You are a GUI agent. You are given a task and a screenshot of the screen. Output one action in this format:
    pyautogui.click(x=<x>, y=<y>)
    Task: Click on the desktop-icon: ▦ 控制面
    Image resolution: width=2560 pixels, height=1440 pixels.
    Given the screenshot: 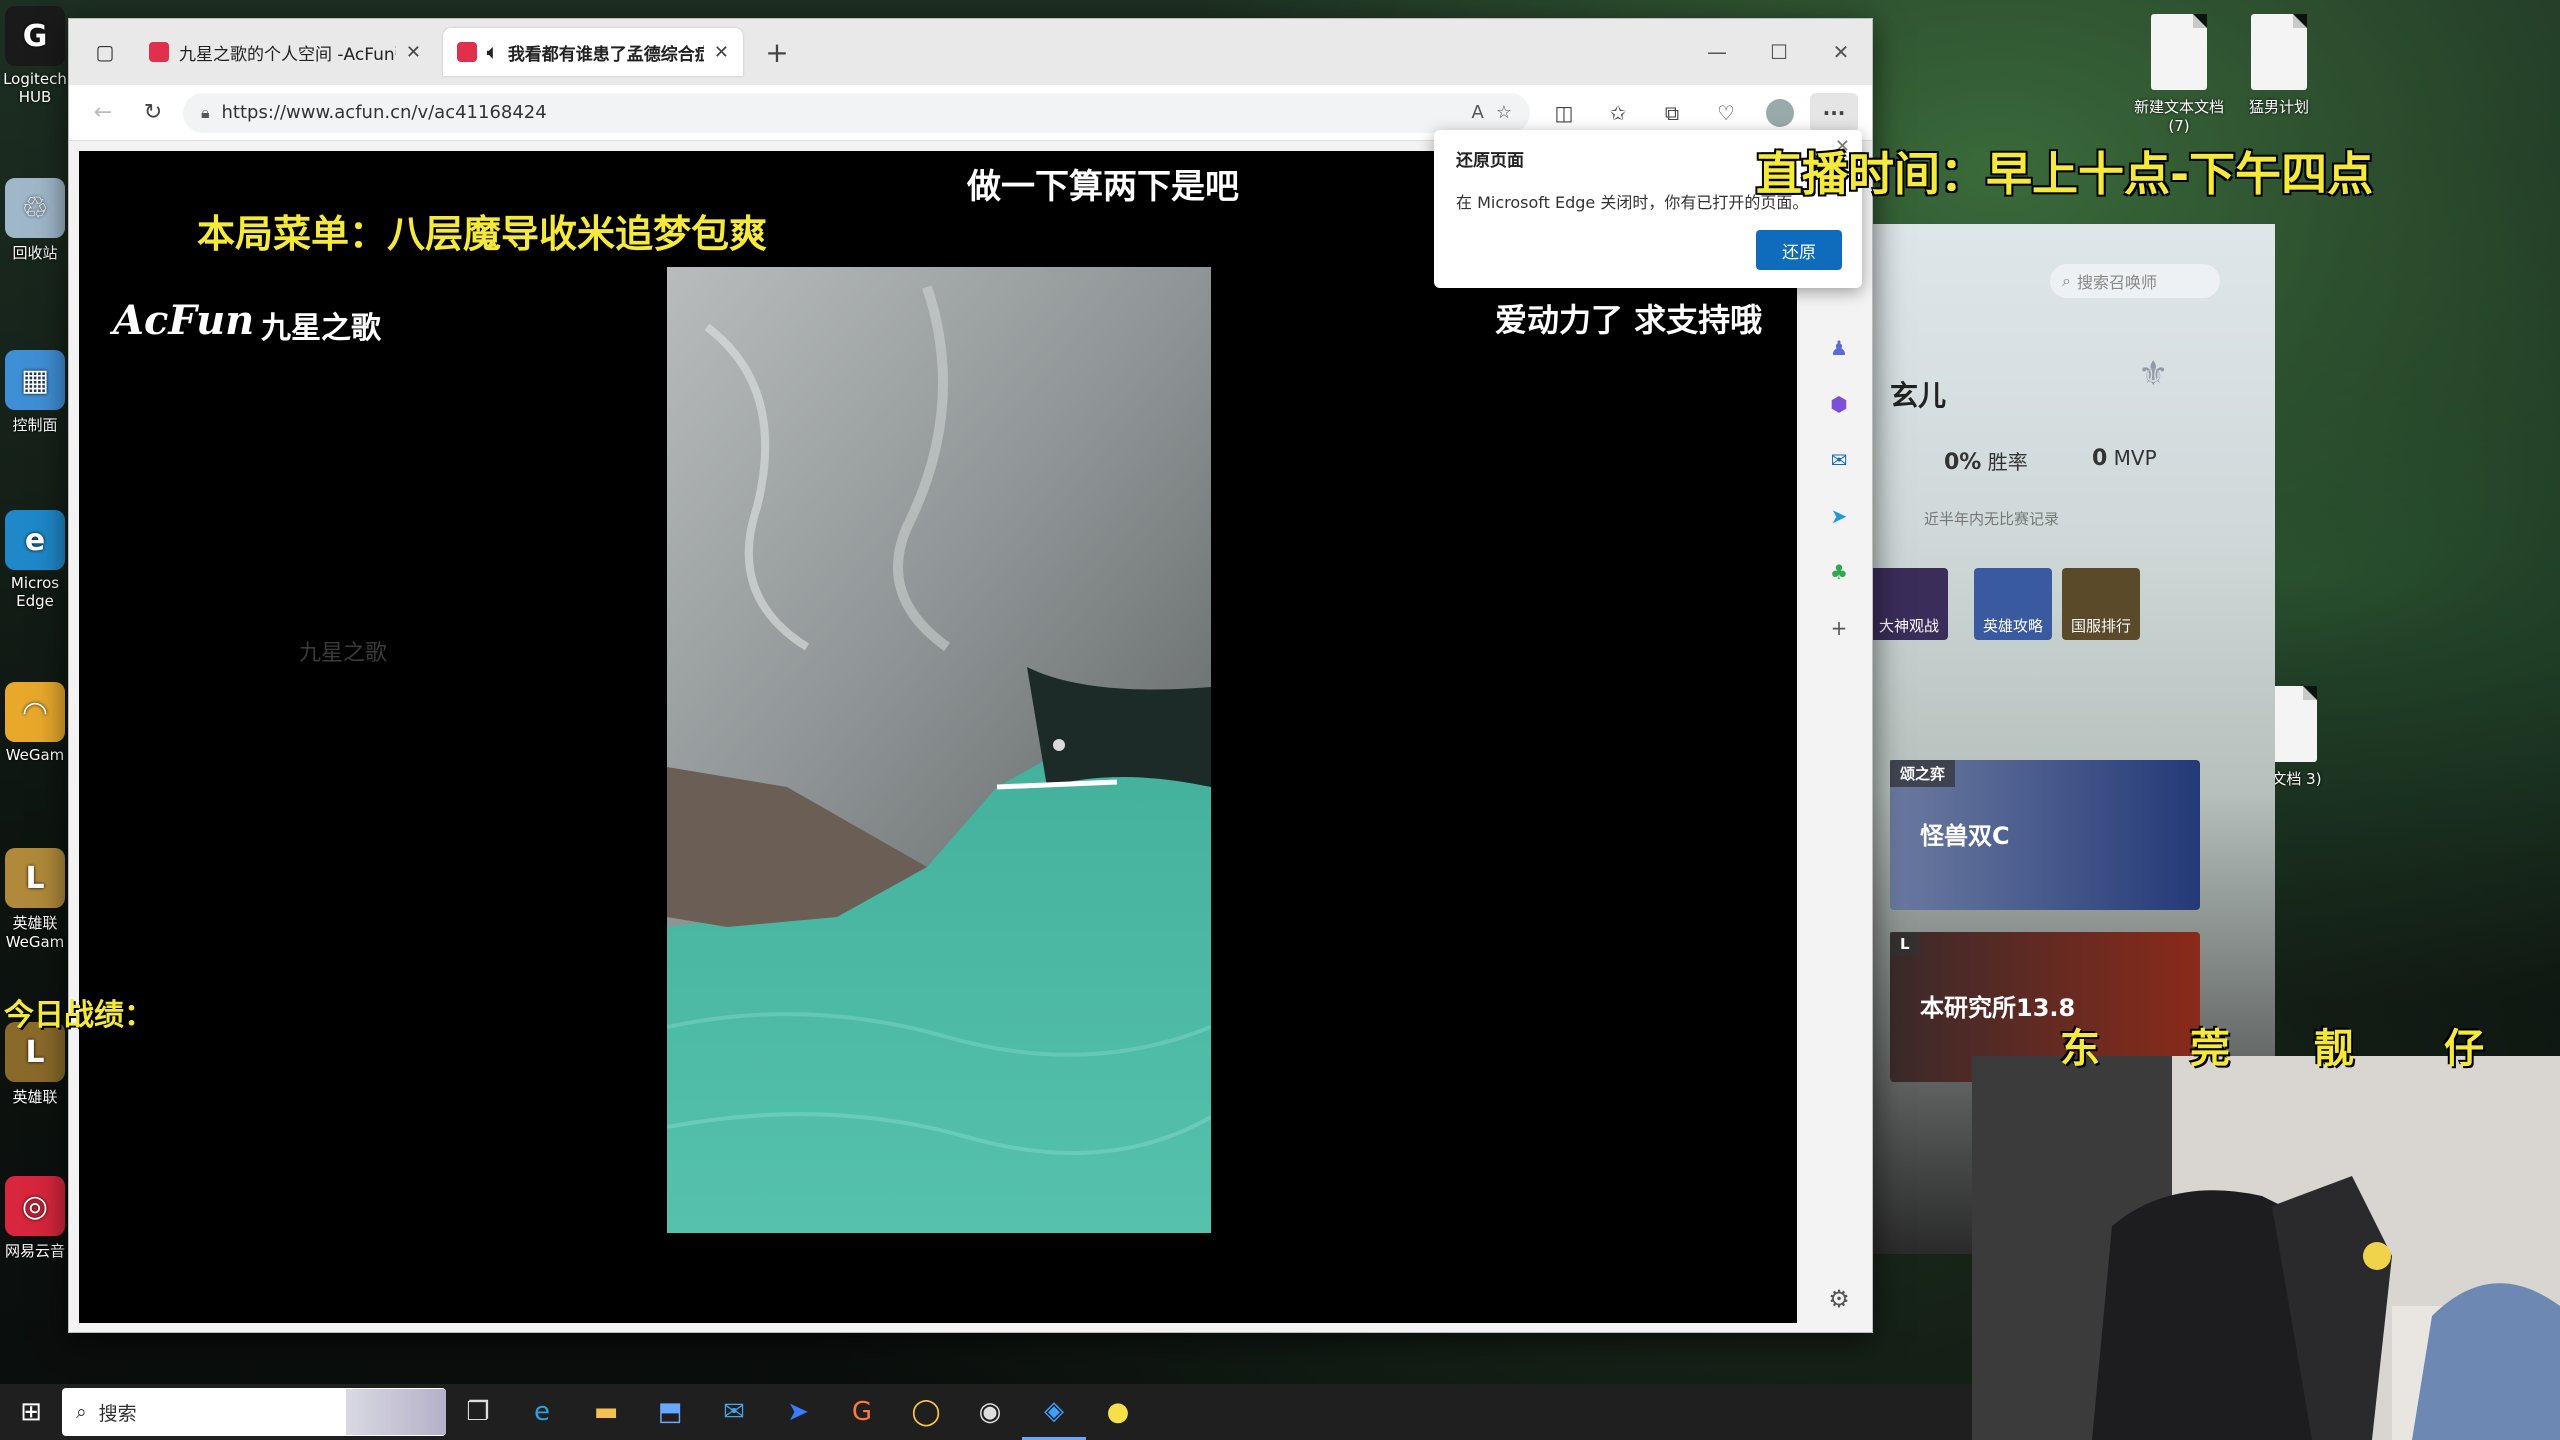 What is the action you would take?
    pyautogui.click(x=35, y=392)
    